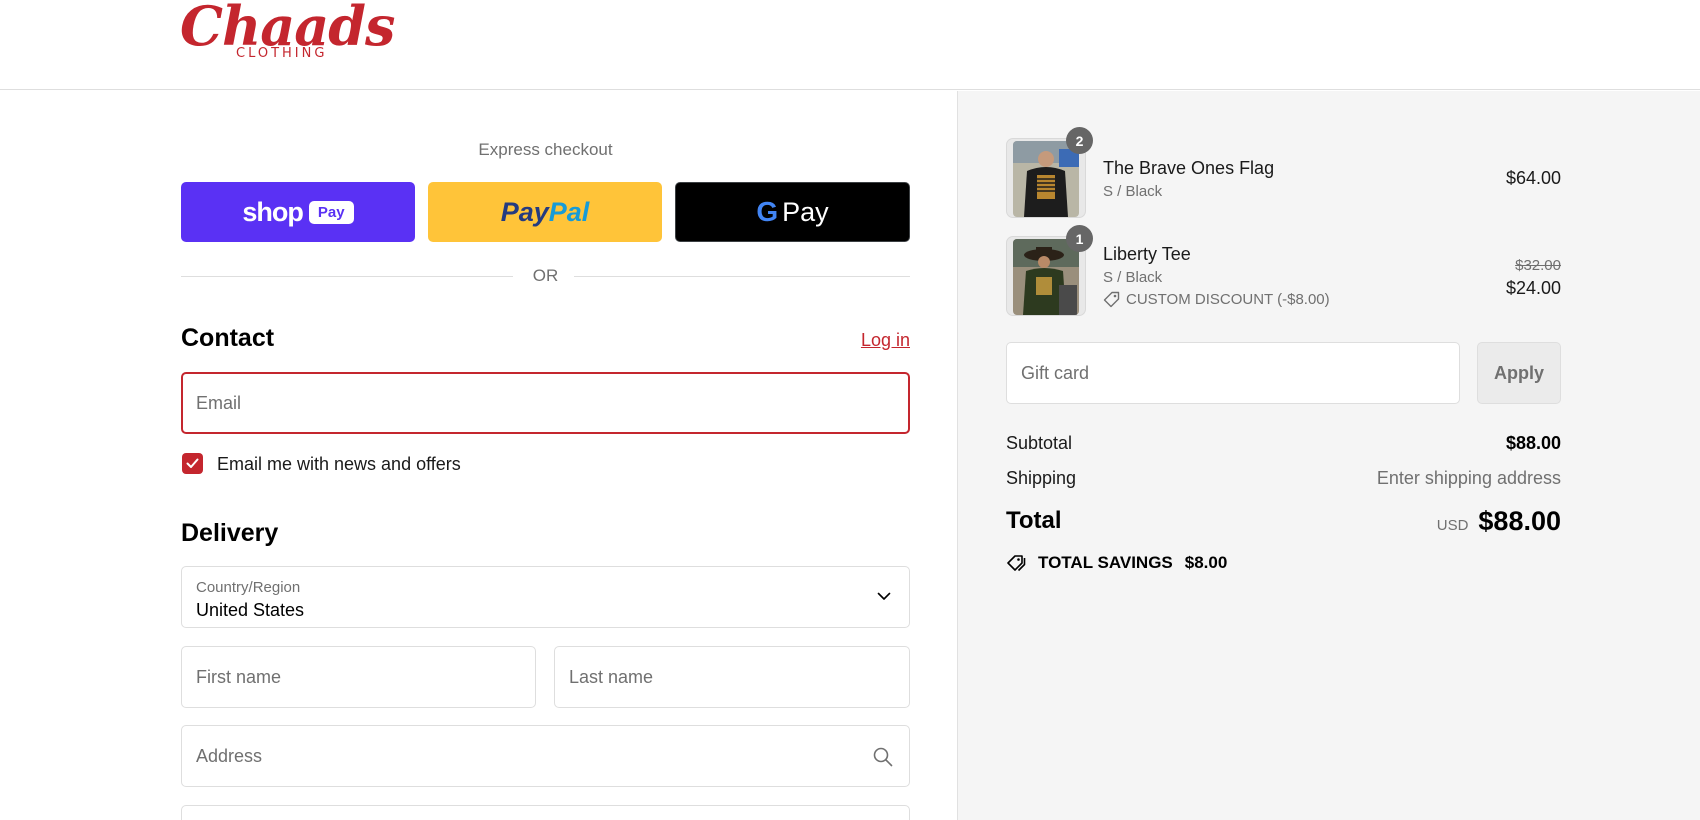 The image size is (1700, 820). What do you see at coordinates (569, 211) in the screenshot?
I see `paypal-pal-text: Pal` at bounding box center [569, 211].